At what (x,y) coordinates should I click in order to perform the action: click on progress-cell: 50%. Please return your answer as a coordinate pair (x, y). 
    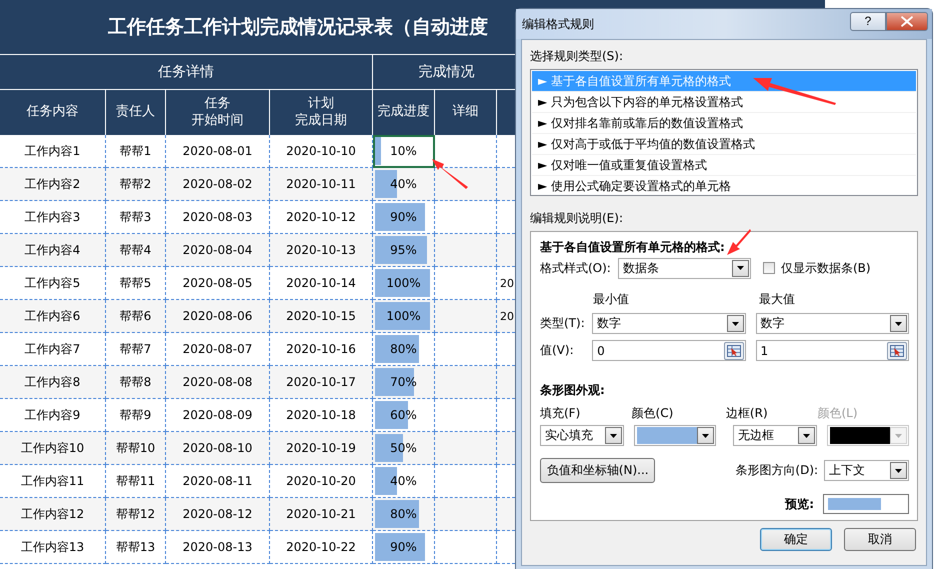
    Looking at the image, I should click on (404, 448).